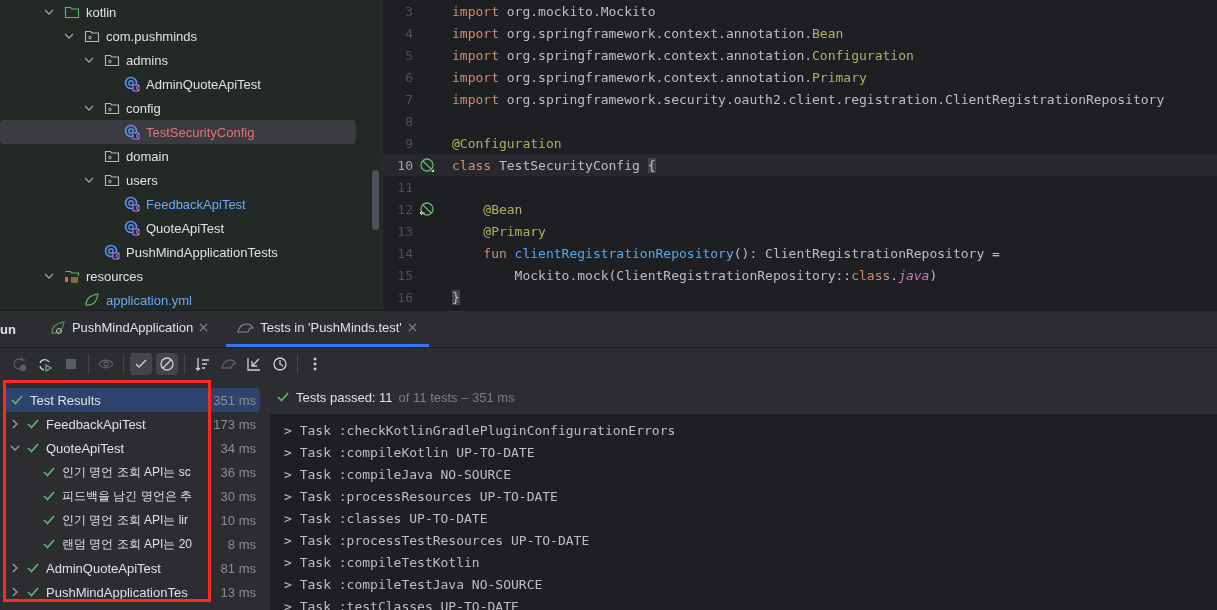 The width and height of the screenshot is (1217, 610). What do you see at coordinates (132, 400) in the screenshot?
I see `test-tree-item: Test Results 351 ms` at bounding box center [132, 400].